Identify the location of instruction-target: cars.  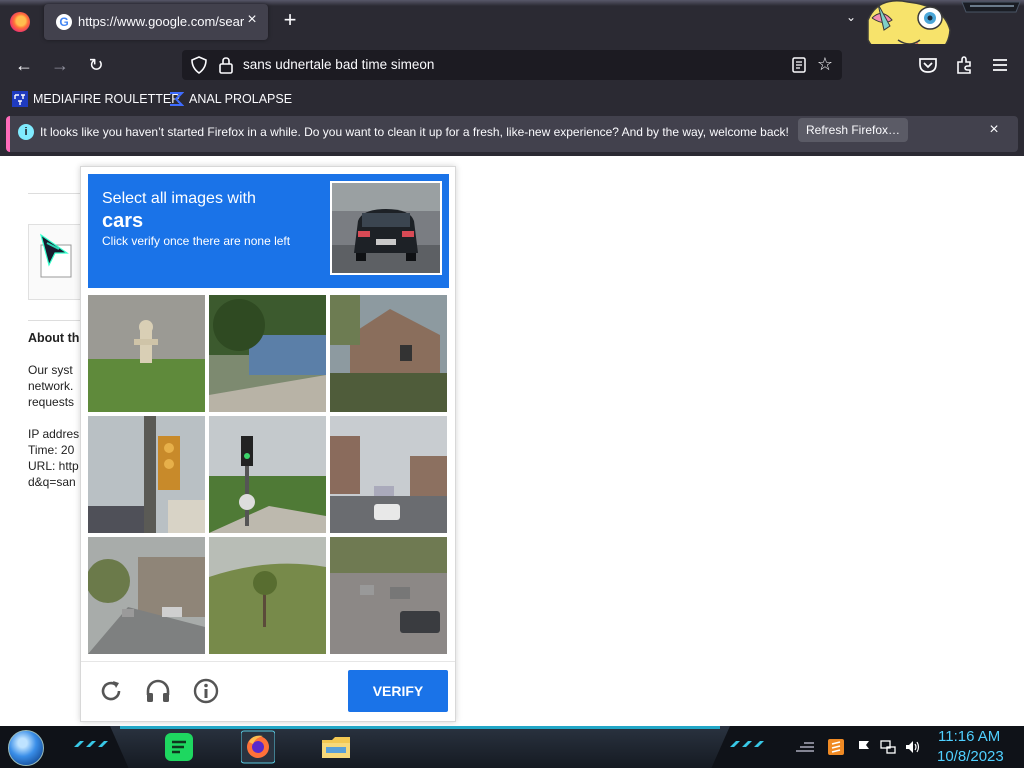
(123, 221).